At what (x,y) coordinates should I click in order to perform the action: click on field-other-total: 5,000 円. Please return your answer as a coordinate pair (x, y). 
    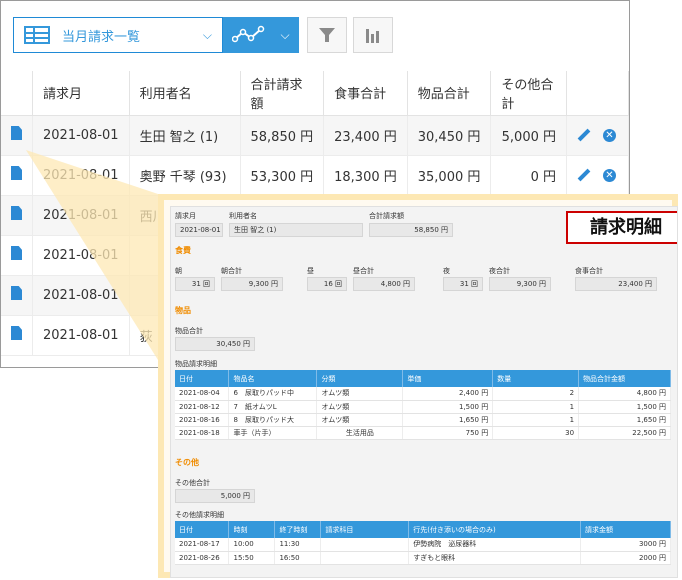
    Looking at the image, I should click on (215, 496).